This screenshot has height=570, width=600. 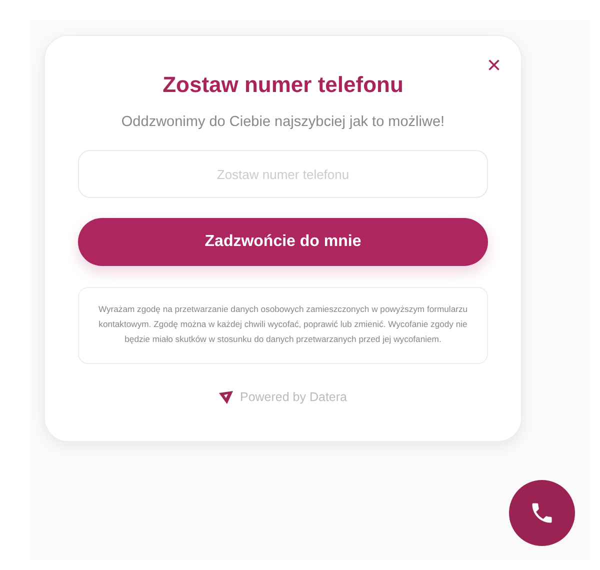 What do you see at coordinates (283, 242) in the screenshot?
I see `submit-button: Zadzwońcie do mnie` at bounding box center [283, 242].